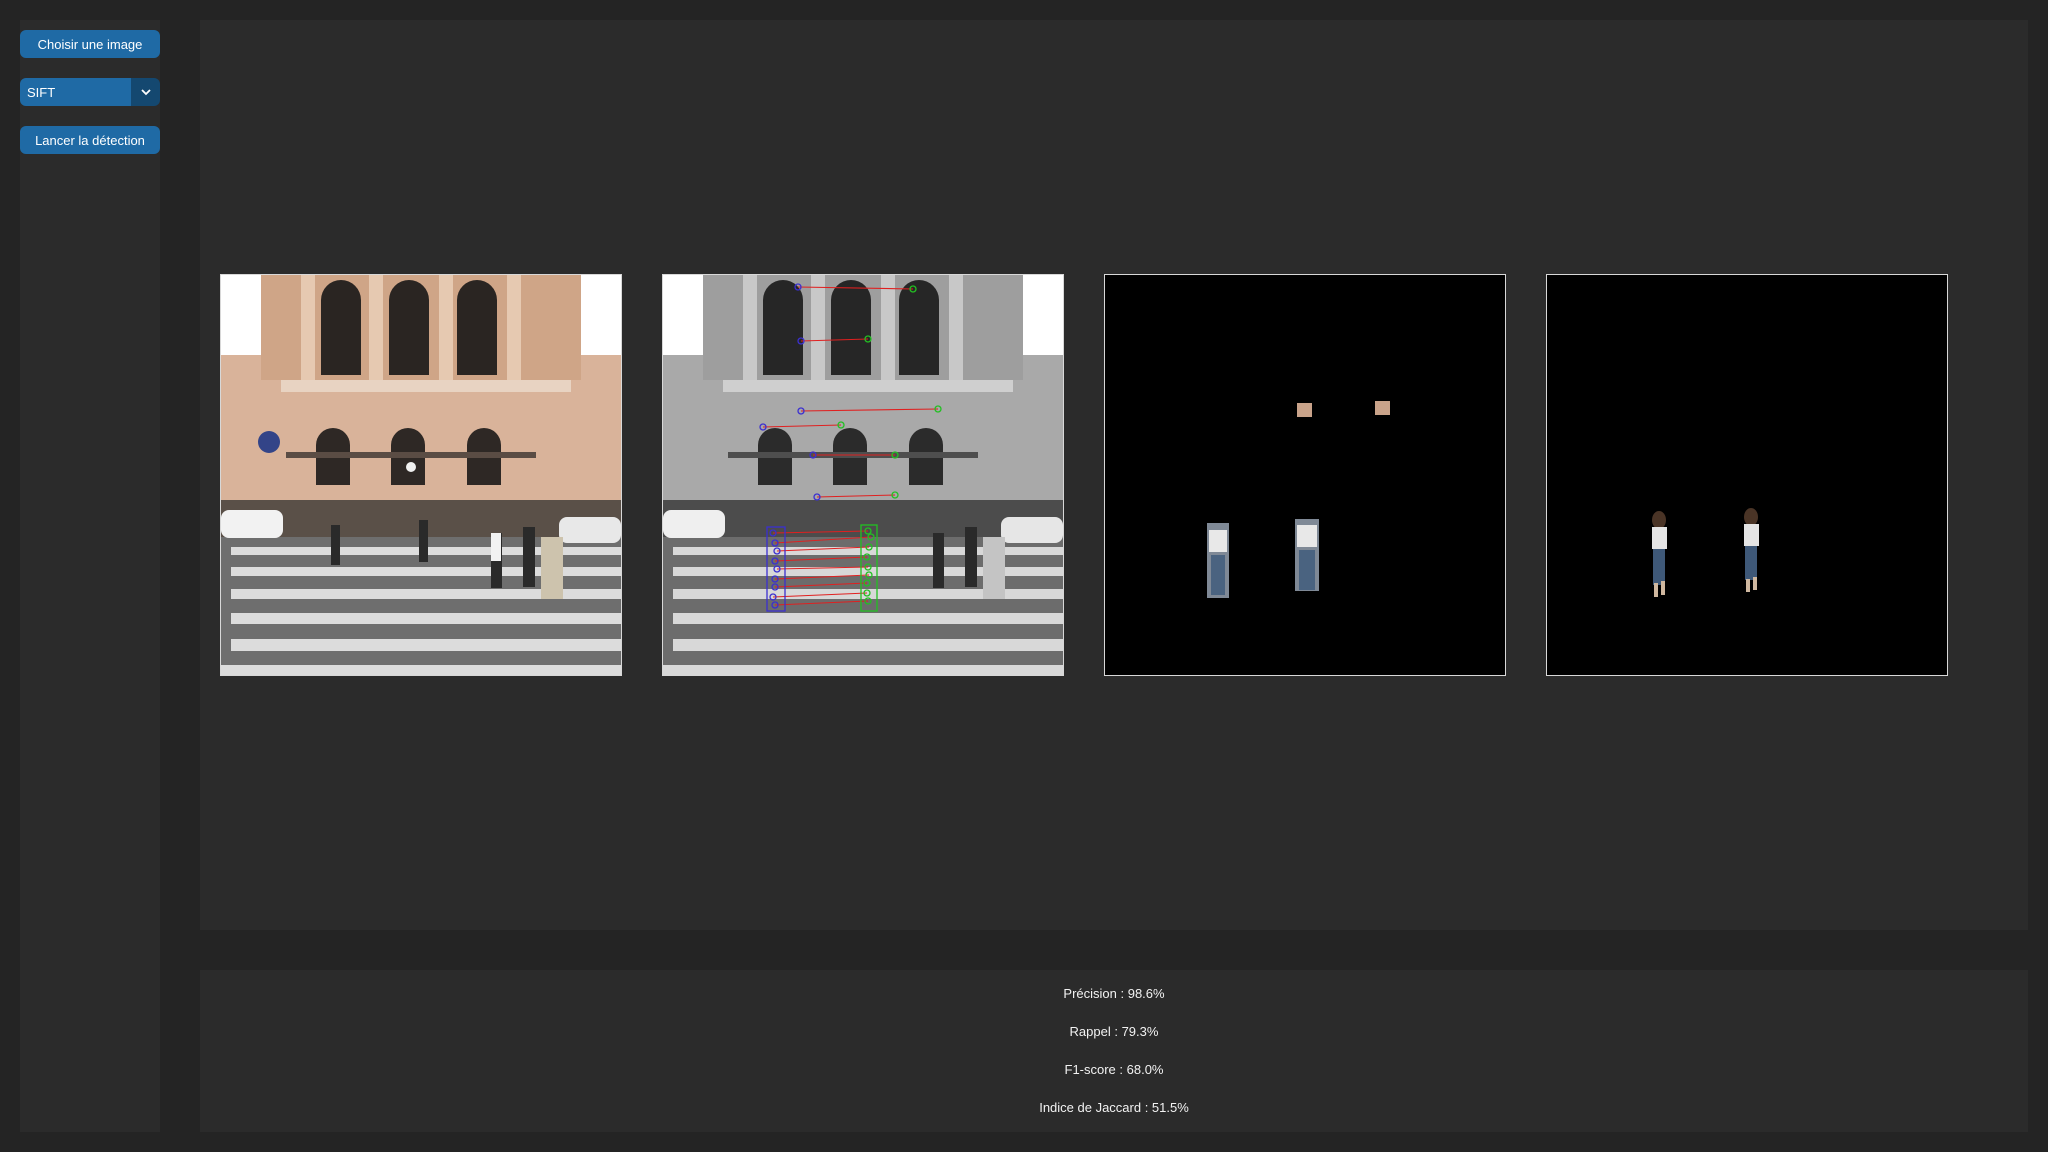 The width and height of the screenshot is (2048, 1152). I want to click on precision-metric: Précision : 98.6%, so click(1114, 993).